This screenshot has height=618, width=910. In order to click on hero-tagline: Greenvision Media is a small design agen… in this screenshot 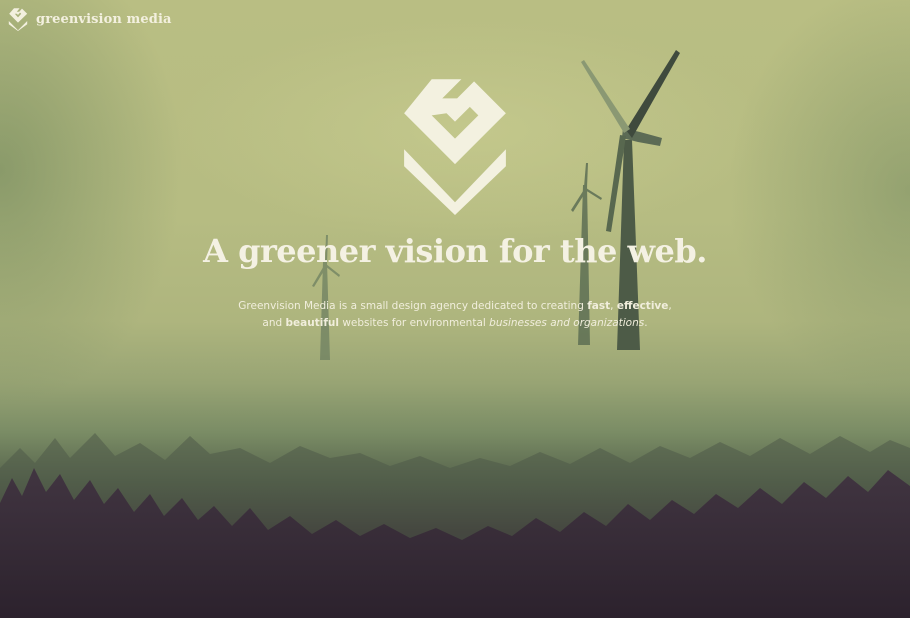, I will do `click(455, 315)`.